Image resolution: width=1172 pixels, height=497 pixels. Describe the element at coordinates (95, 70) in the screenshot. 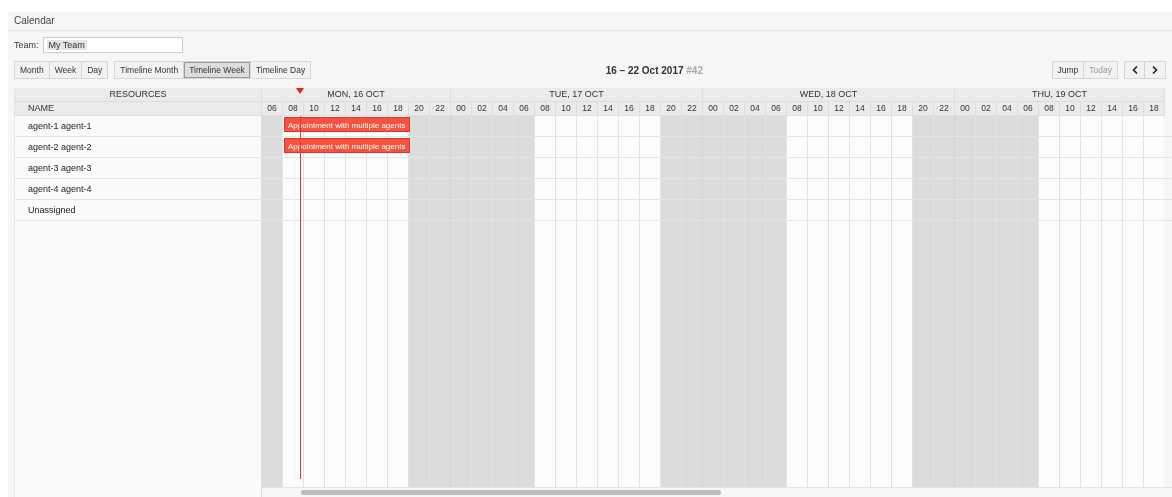

I see `view-button: Day` at that location.